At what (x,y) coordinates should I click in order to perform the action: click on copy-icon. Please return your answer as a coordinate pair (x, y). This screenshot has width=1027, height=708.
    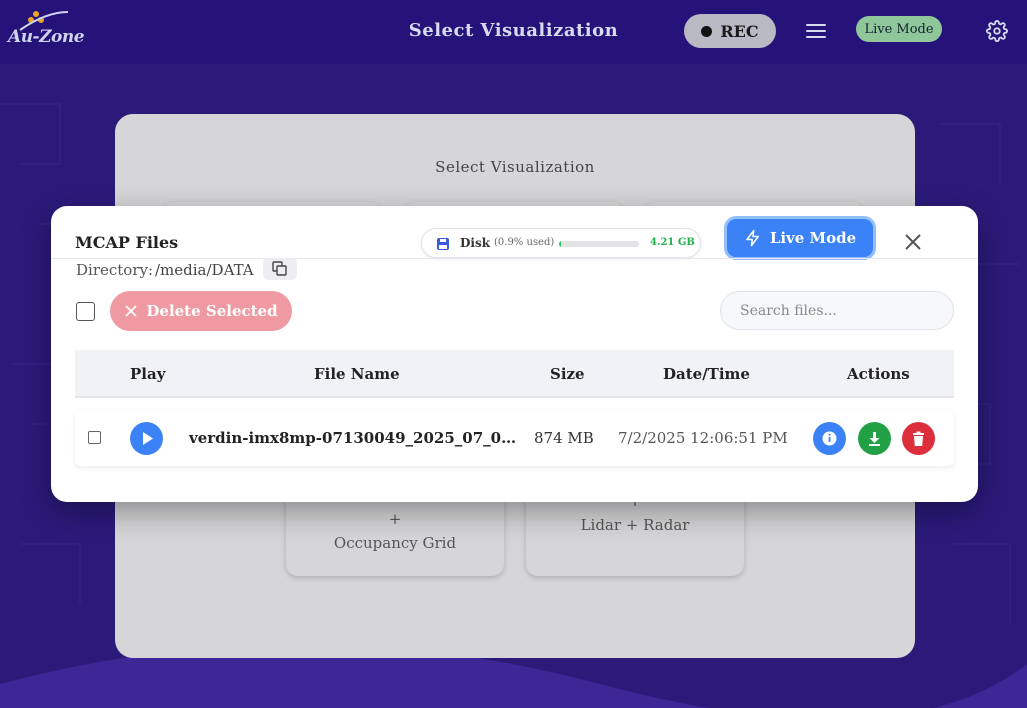
    Looking at the image, I should click on (280, 269).